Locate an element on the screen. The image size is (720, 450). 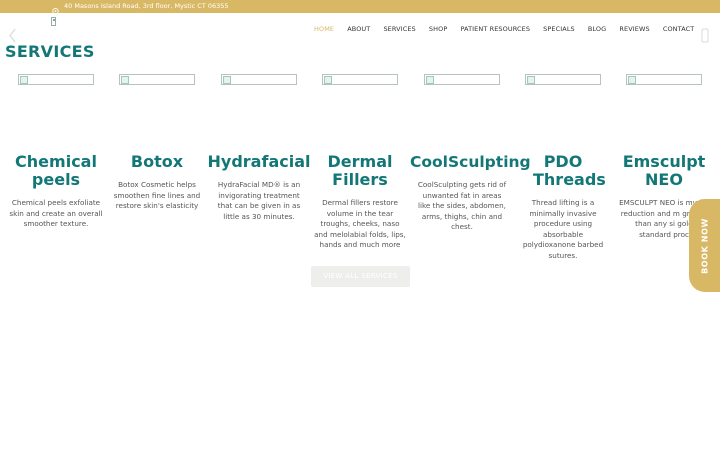
nav-home: HOME is located at coordinates (324, 29).